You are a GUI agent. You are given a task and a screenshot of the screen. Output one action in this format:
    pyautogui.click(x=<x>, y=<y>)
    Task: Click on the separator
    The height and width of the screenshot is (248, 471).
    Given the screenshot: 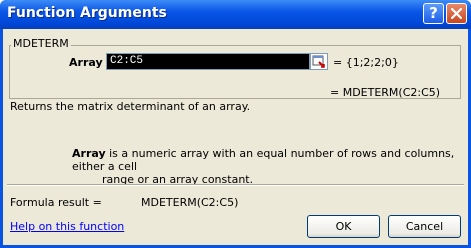 What is the action you would take?
    pyautogui.click(x=235, y=185)
    